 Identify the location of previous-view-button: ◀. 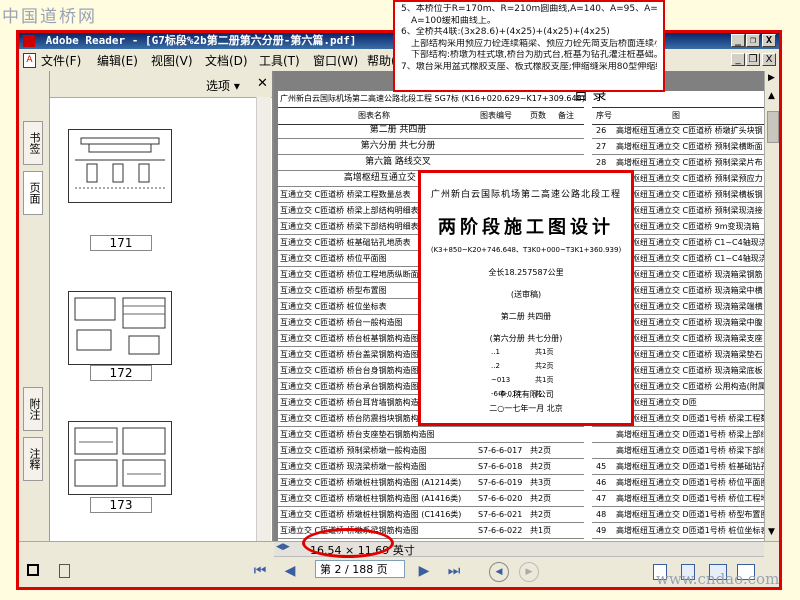
(499, 572).